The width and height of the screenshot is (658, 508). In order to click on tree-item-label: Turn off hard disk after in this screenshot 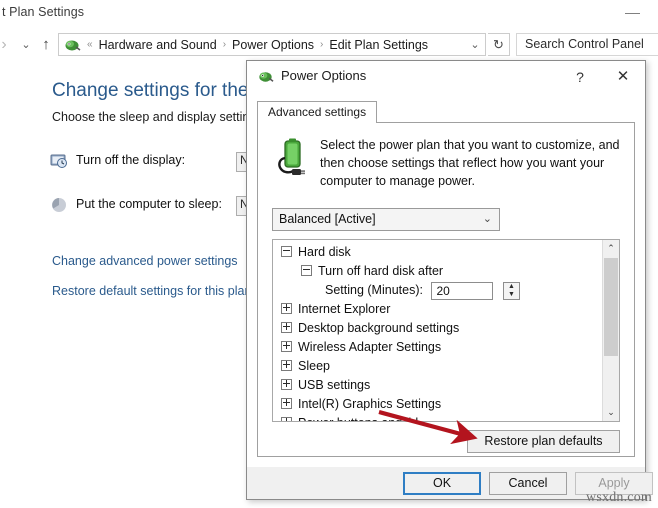, I will do `click(381, 271)`.